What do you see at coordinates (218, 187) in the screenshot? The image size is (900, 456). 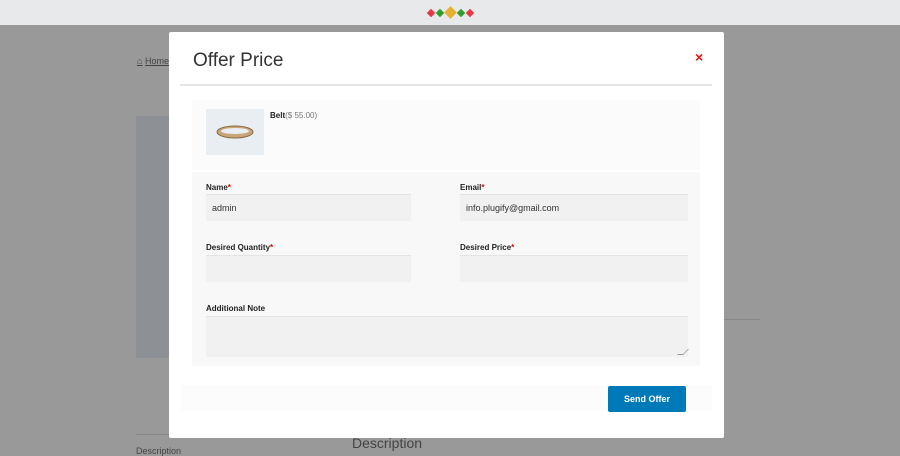 I see `name-label: Name*` at bounding box center [218, 187].